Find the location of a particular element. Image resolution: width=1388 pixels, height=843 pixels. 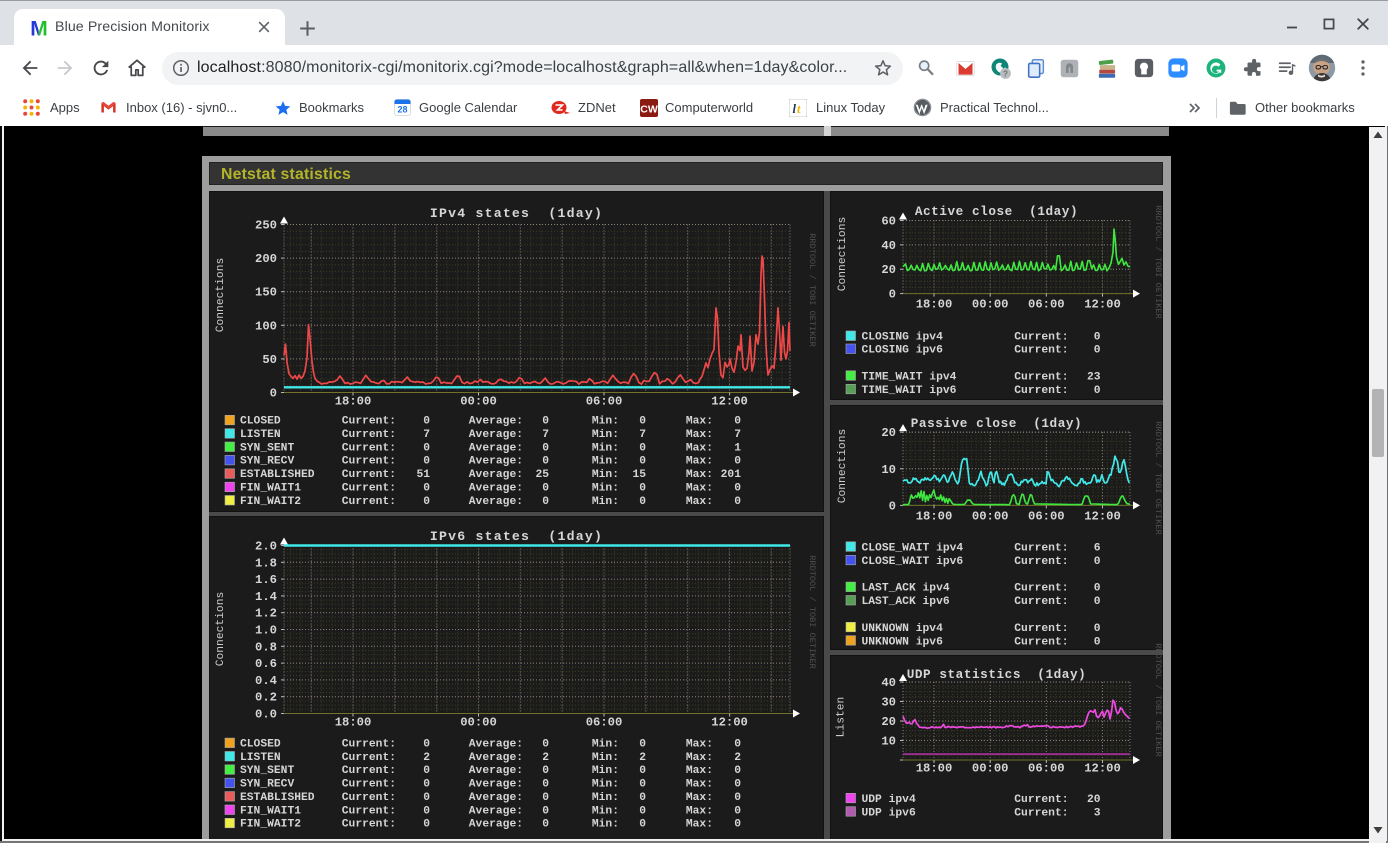

svg-text: CLOSING ipv6 is located at coordinates (903, 351).